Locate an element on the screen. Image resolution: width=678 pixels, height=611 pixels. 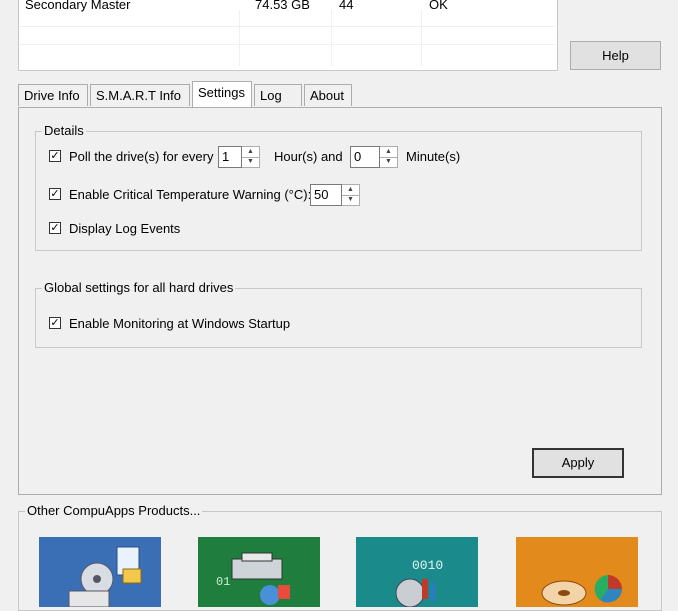
help-button: Help is located at coordinates (615, 55).